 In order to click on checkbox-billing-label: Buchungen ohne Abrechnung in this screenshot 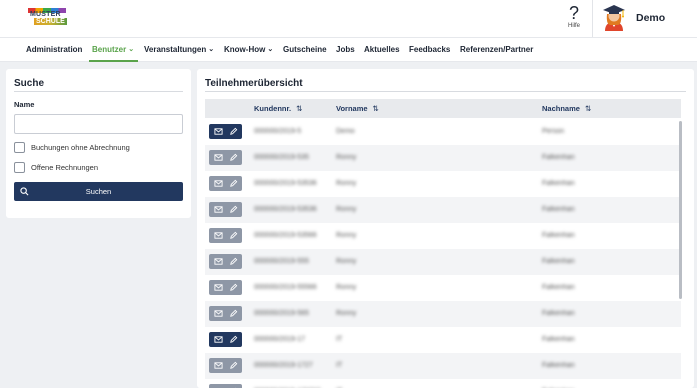, I will do `click(80, 147)`.